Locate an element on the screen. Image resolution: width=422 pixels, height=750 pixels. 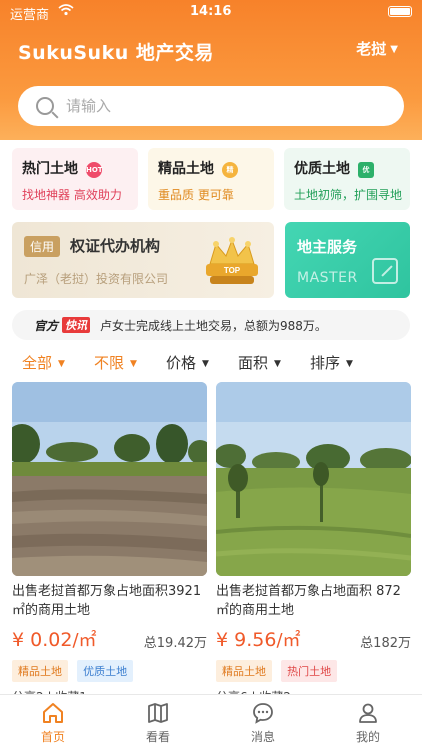
filter-label: 价格 is located at coordinates (181, 363).